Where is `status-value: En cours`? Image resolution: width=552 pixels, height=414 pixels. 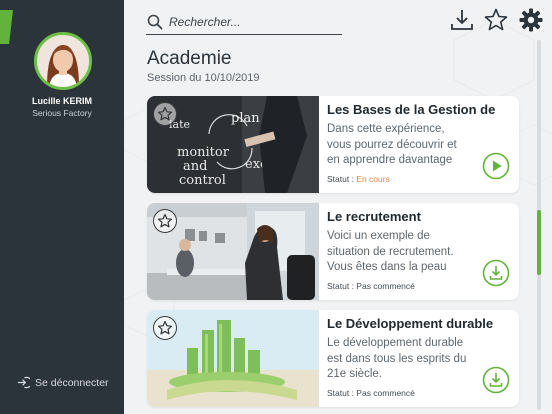
status-value: En cours is located at coordinates (373, 179).